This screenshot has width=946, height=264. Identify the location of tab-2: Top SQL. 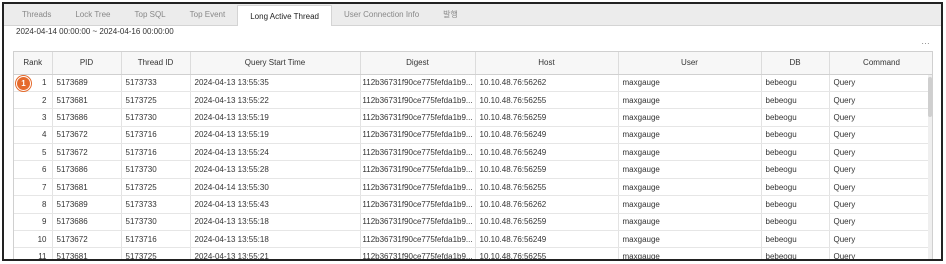
(150, 15).